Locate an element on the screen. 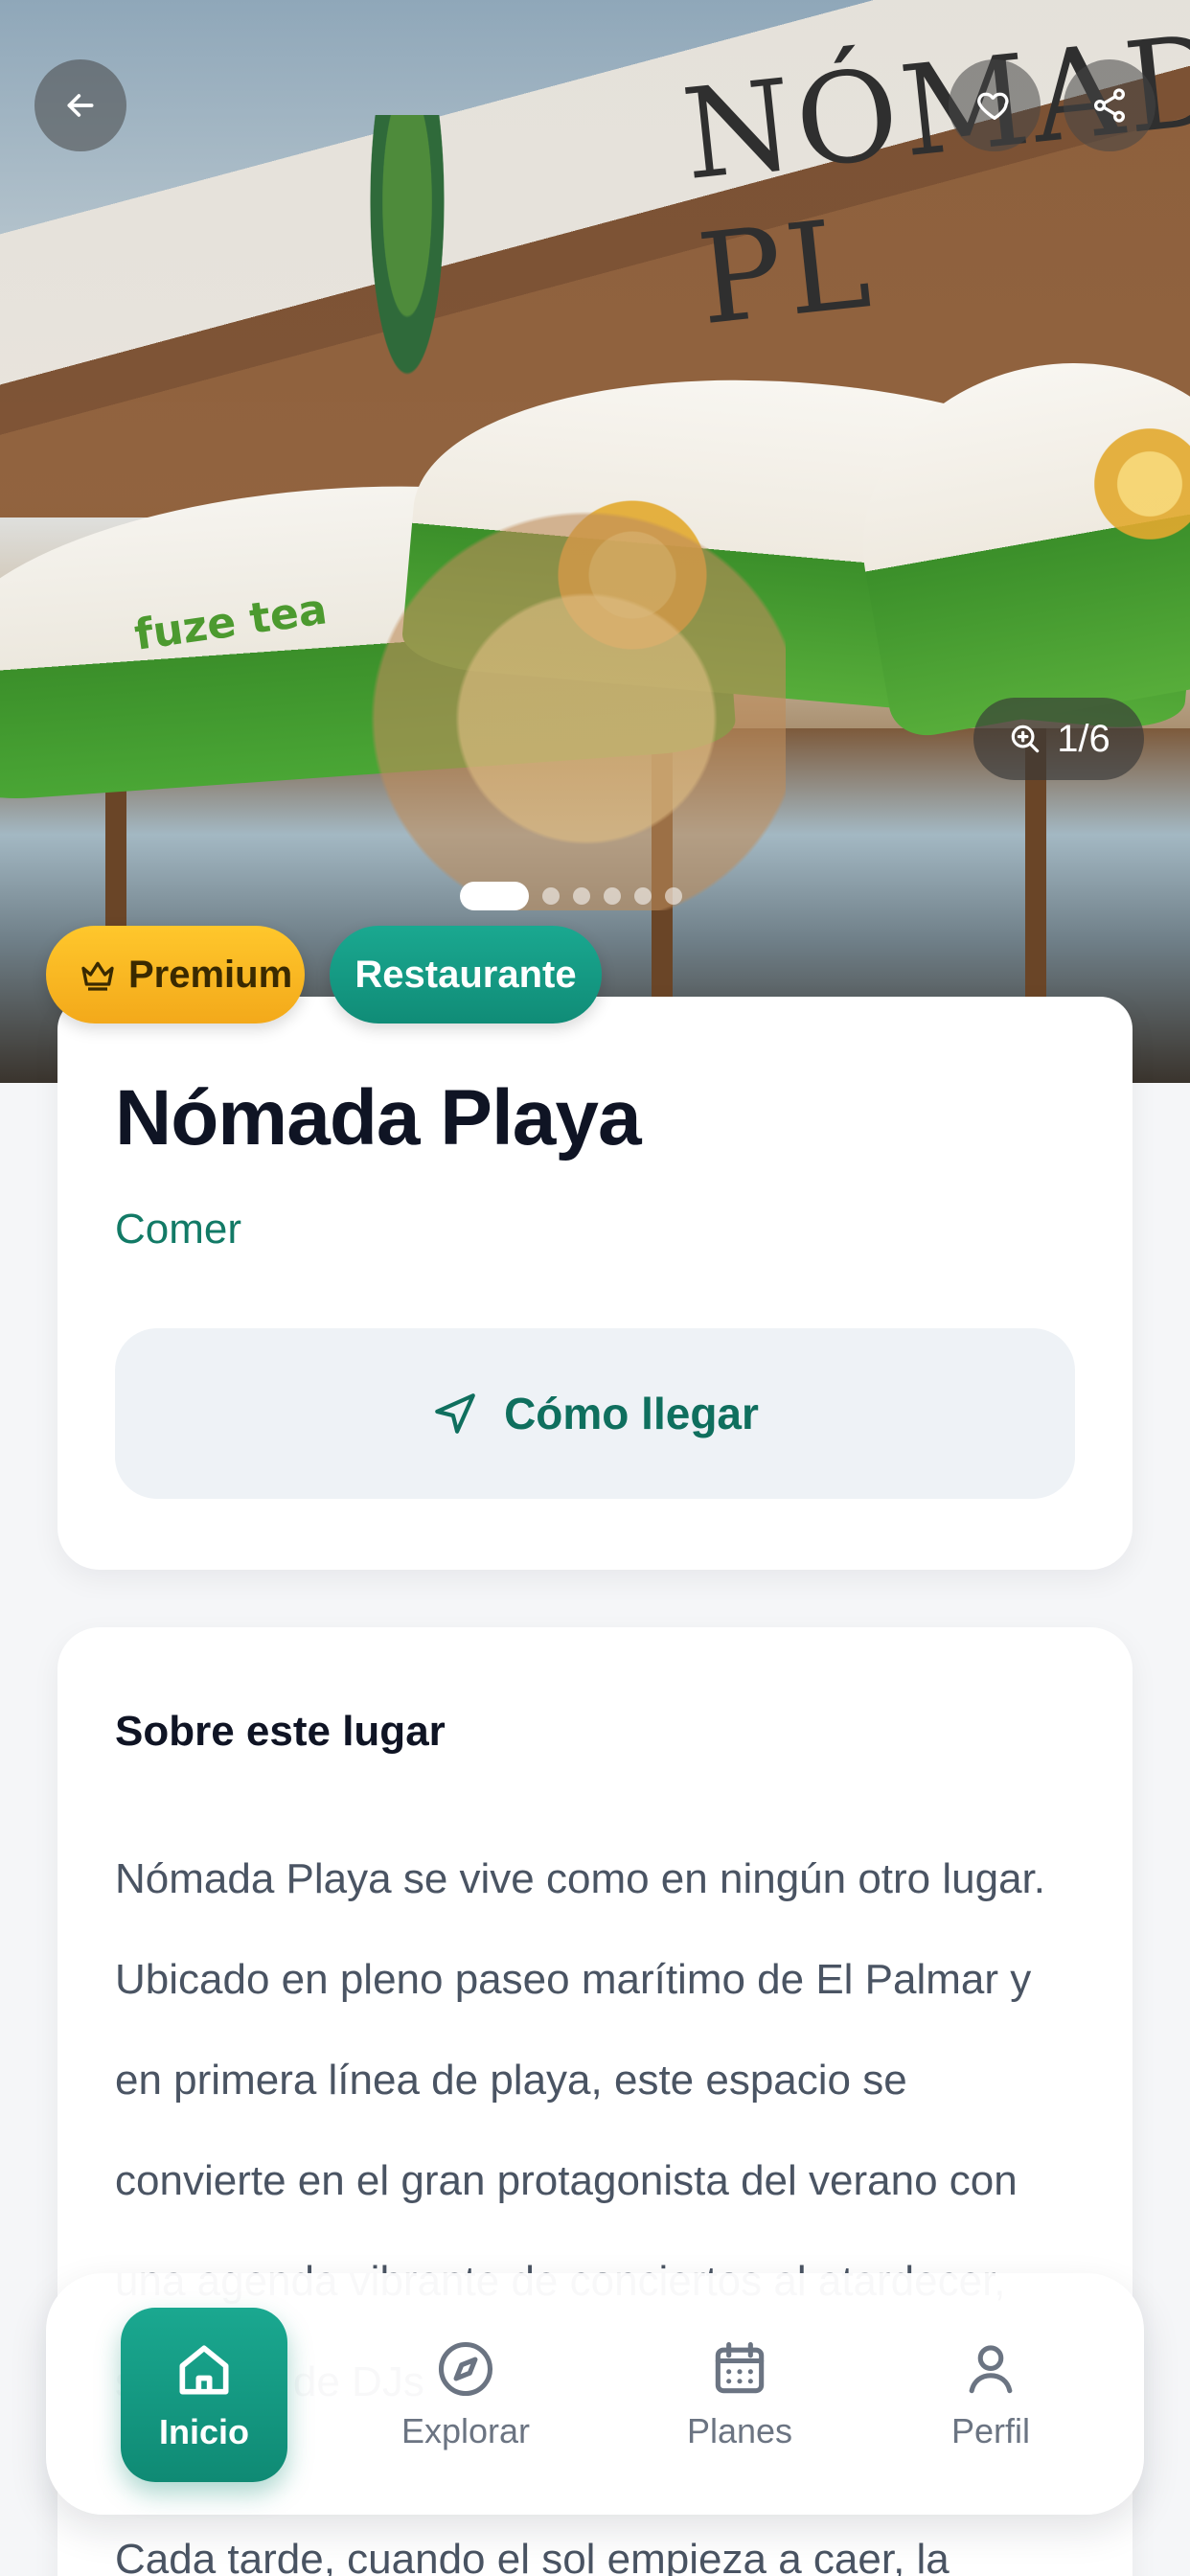 The height and width of the screenshot is (2576, 1190). directions-label: Cómo llegar is located at coordinates (632, 1413).